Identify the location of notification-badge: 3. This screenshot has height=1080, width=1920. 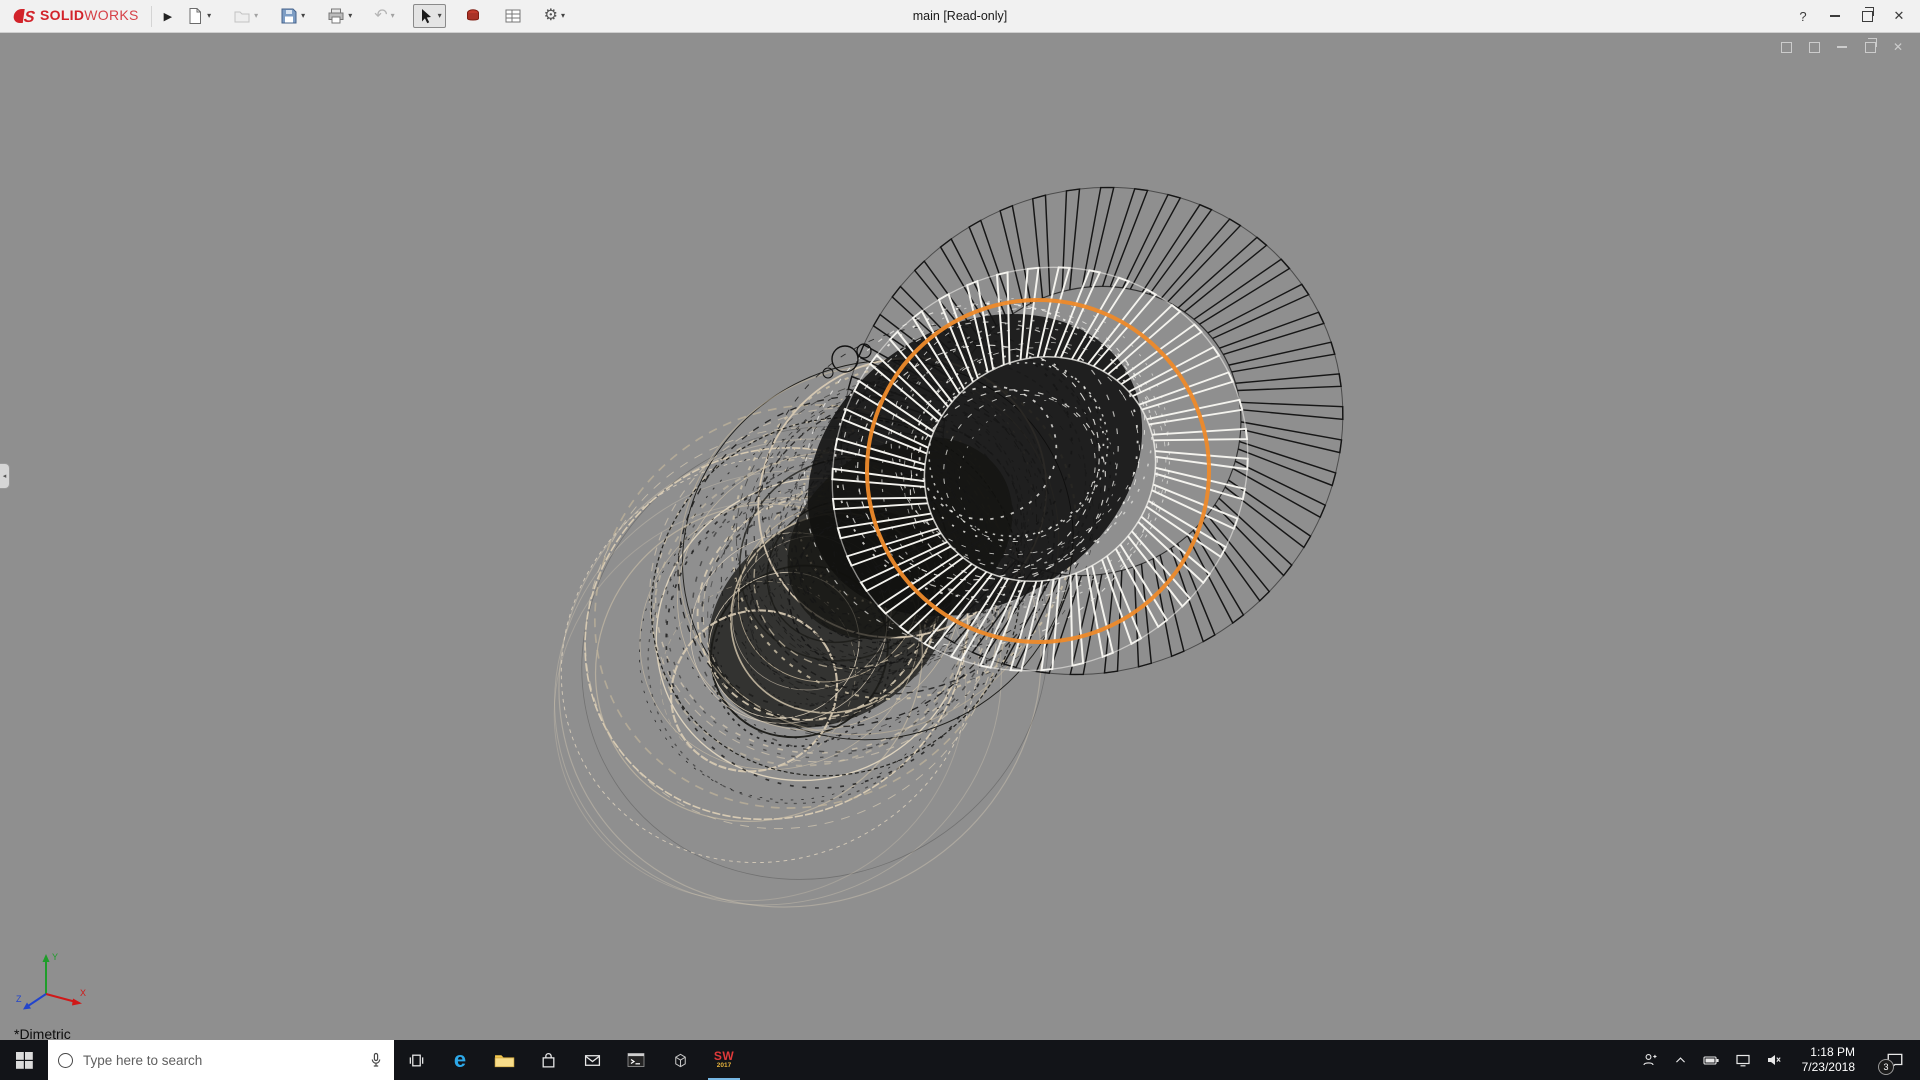
(1886, 1067).